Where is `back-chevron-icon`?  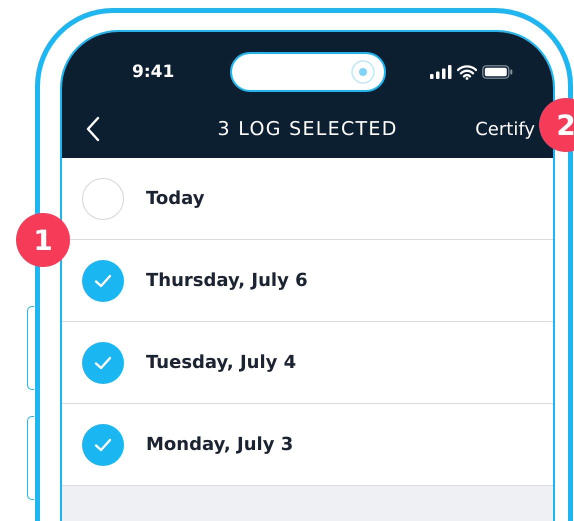 back-chevron-icon is located at coordinates (93, 129).